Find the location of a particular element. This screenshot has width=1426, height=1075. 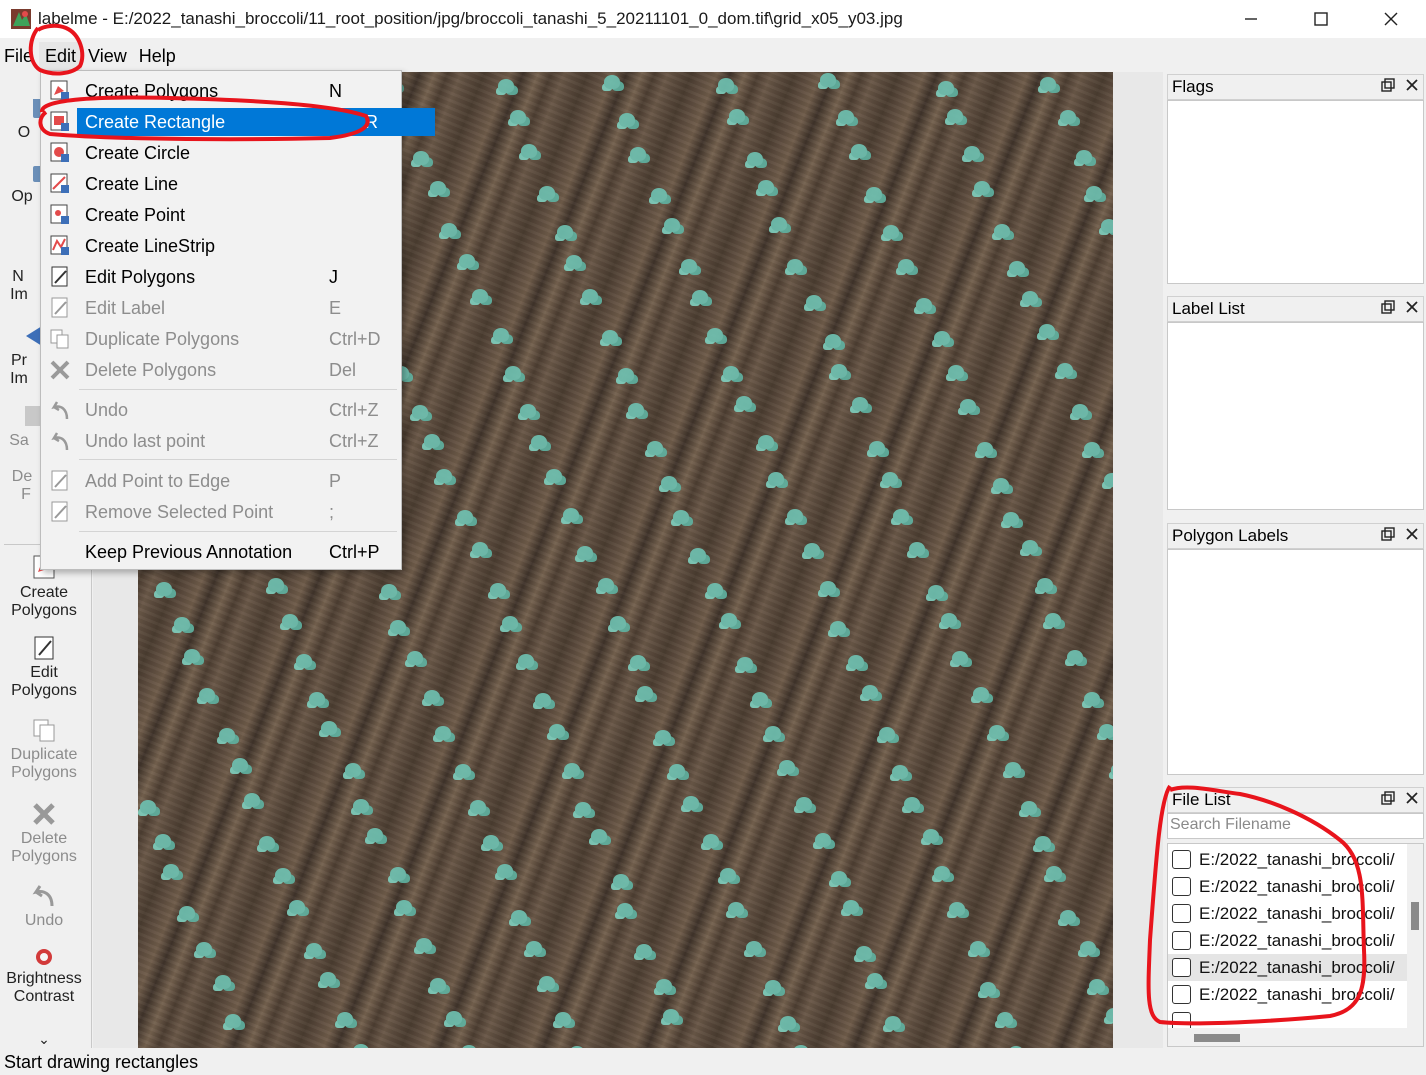

menu-item-label: Create LineStrip is located at coordinates (150, 245).